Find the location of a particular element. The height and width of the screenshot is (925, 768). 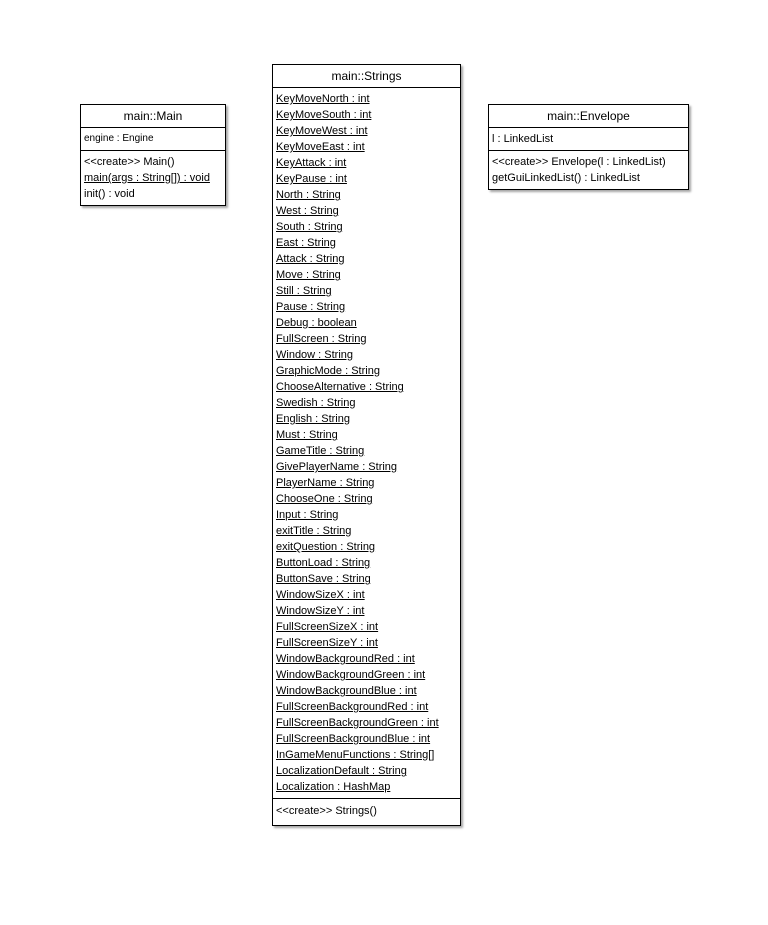

attribute: KeyMoveNorth : int is located at coordinates (323, 99).